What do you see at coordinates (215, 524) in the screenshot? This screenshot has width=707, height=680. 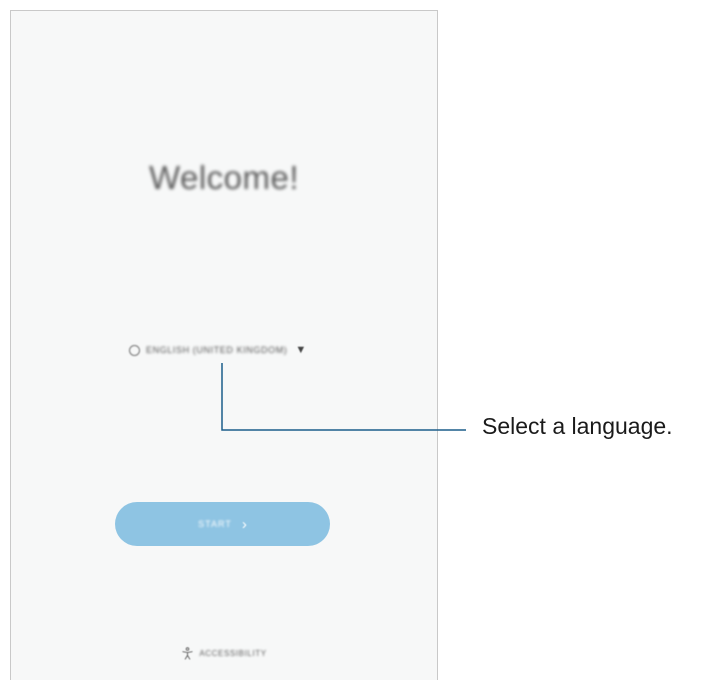 I see `start-button-label: START` at bounding box center [215, 524].